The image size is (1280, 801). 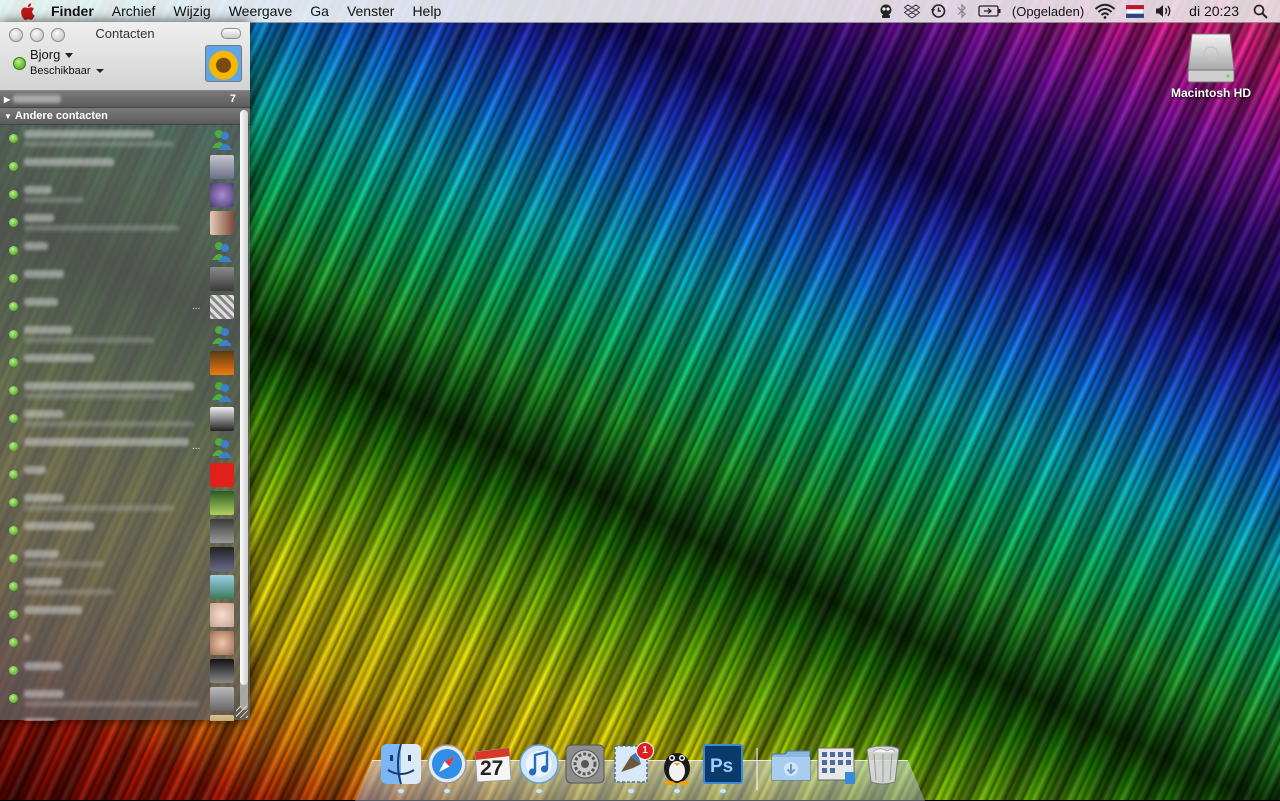 What do you see at coordinates (645, 751) in the screenshot?
I see `mail-unread-badge: 1` at bounding box center [645, 751].